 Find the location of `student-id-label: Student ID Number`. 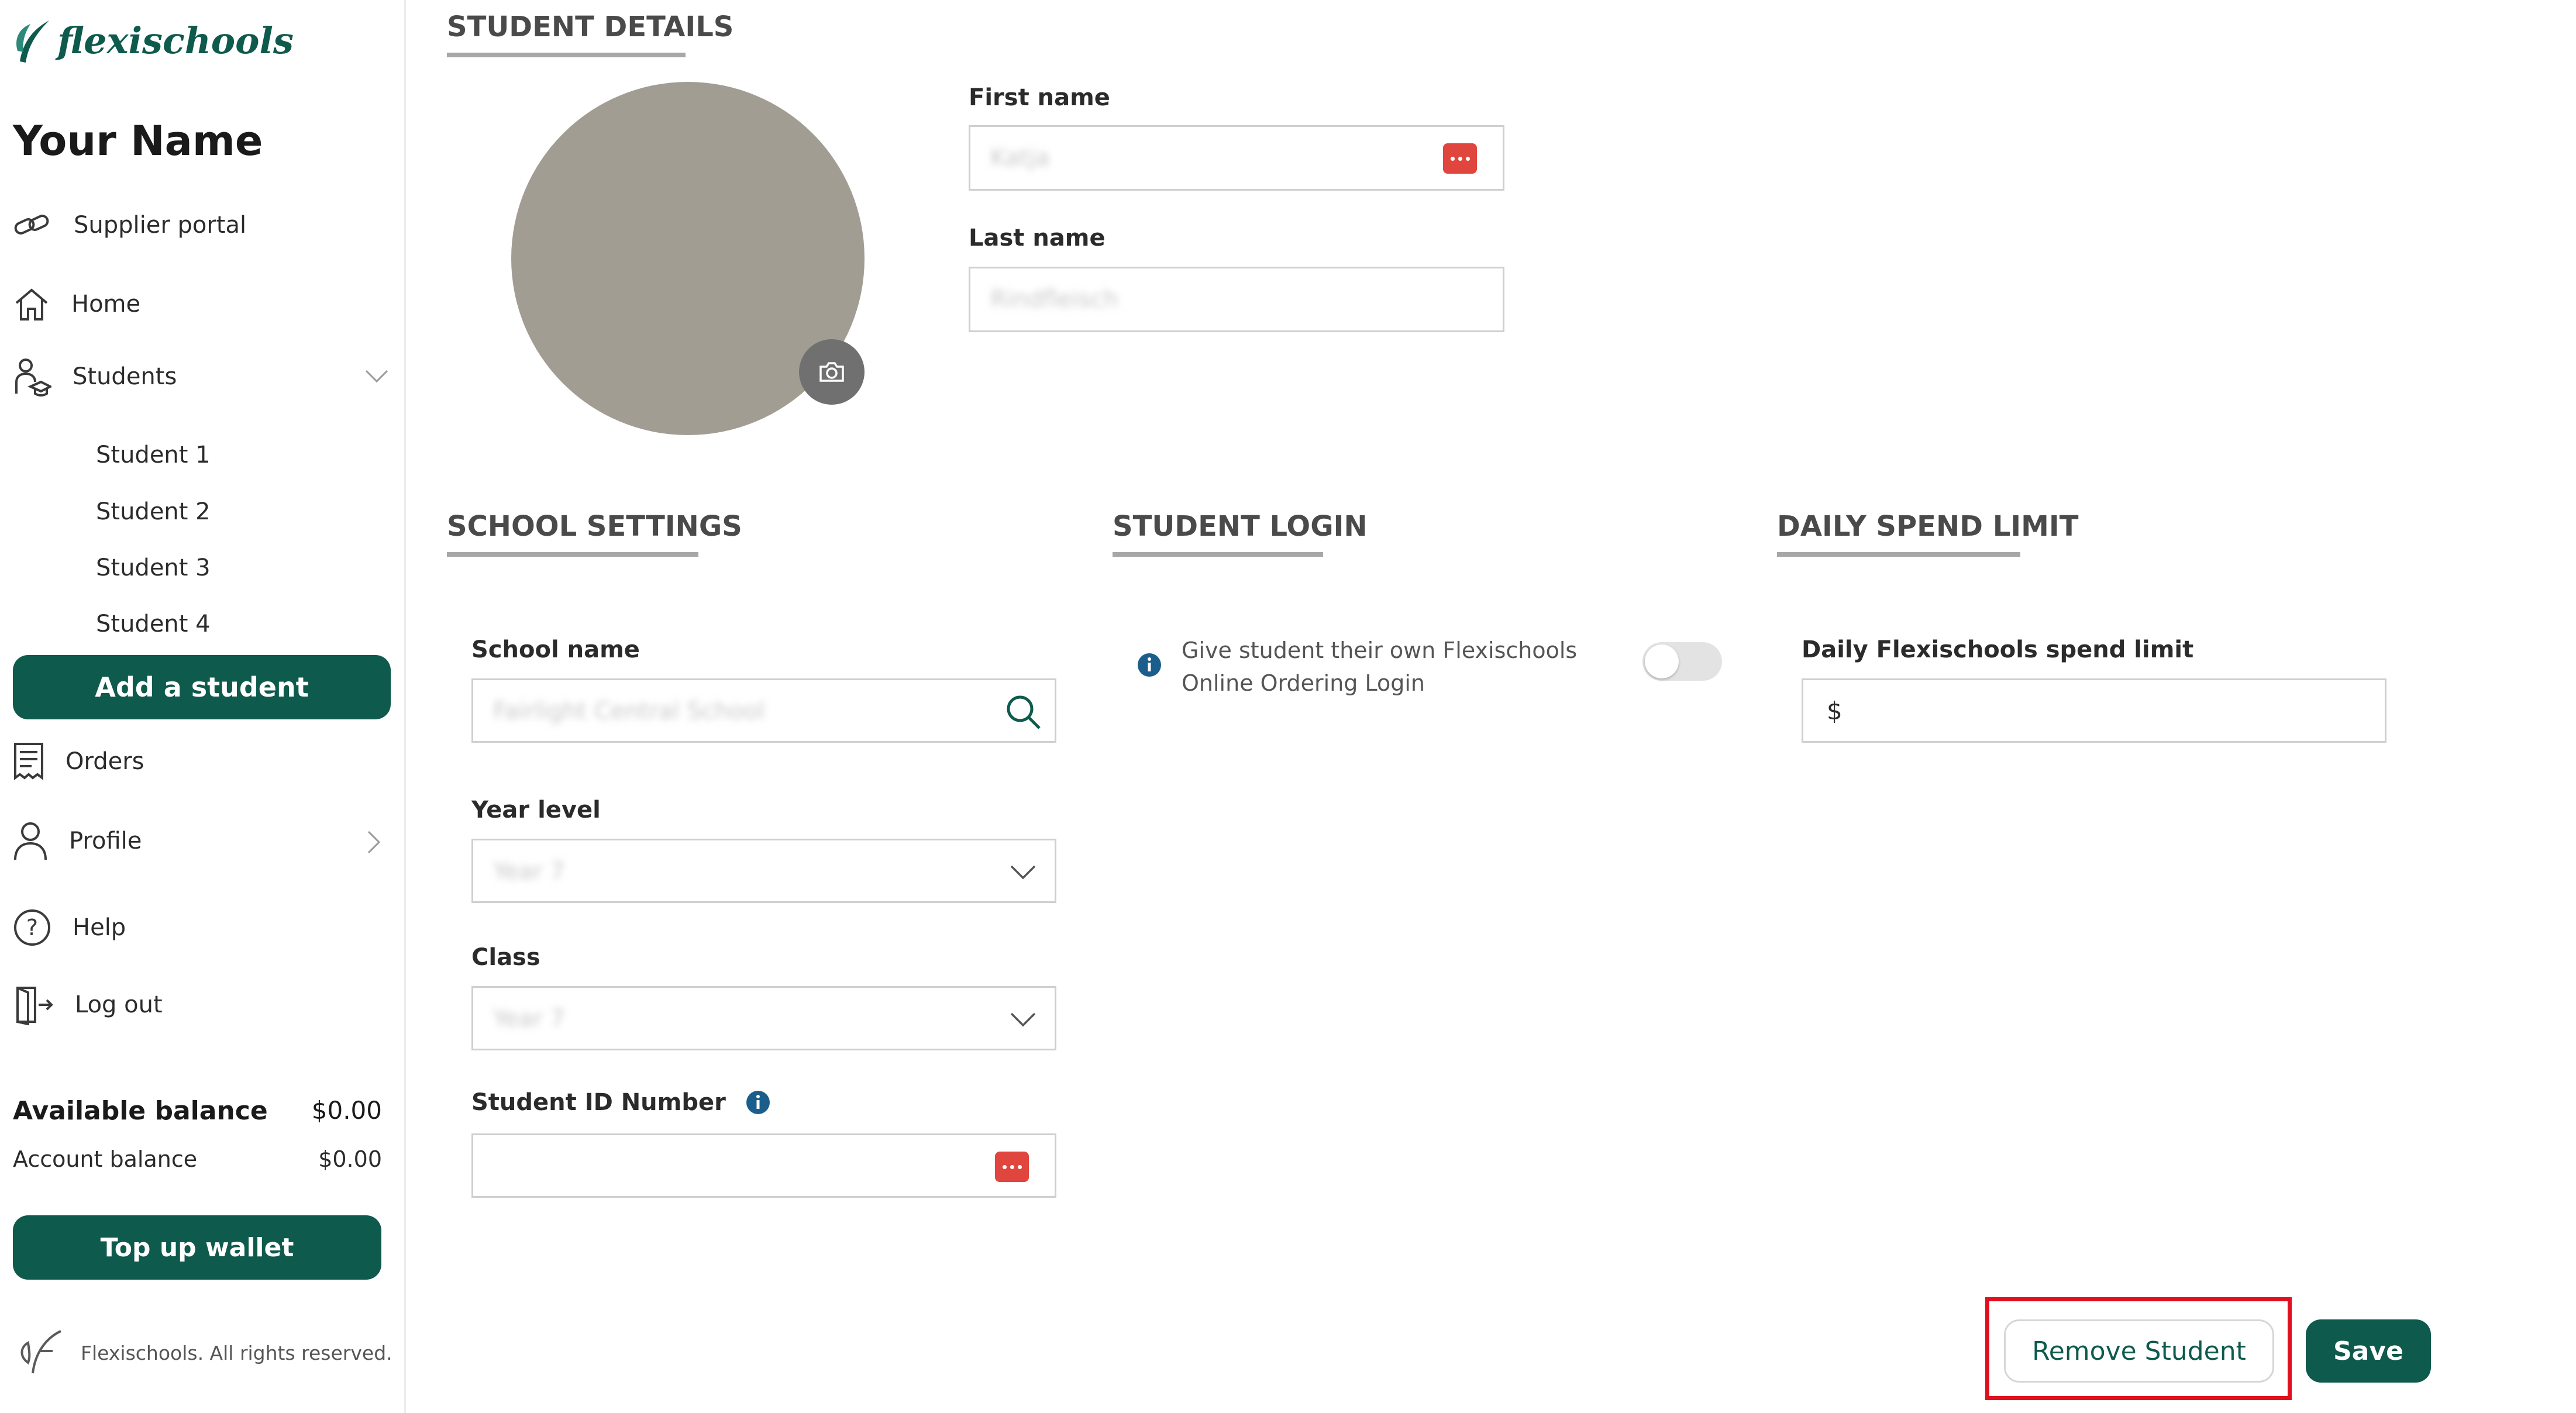

student-id-label: Student ID Number is located at coordinates (598, 1102).